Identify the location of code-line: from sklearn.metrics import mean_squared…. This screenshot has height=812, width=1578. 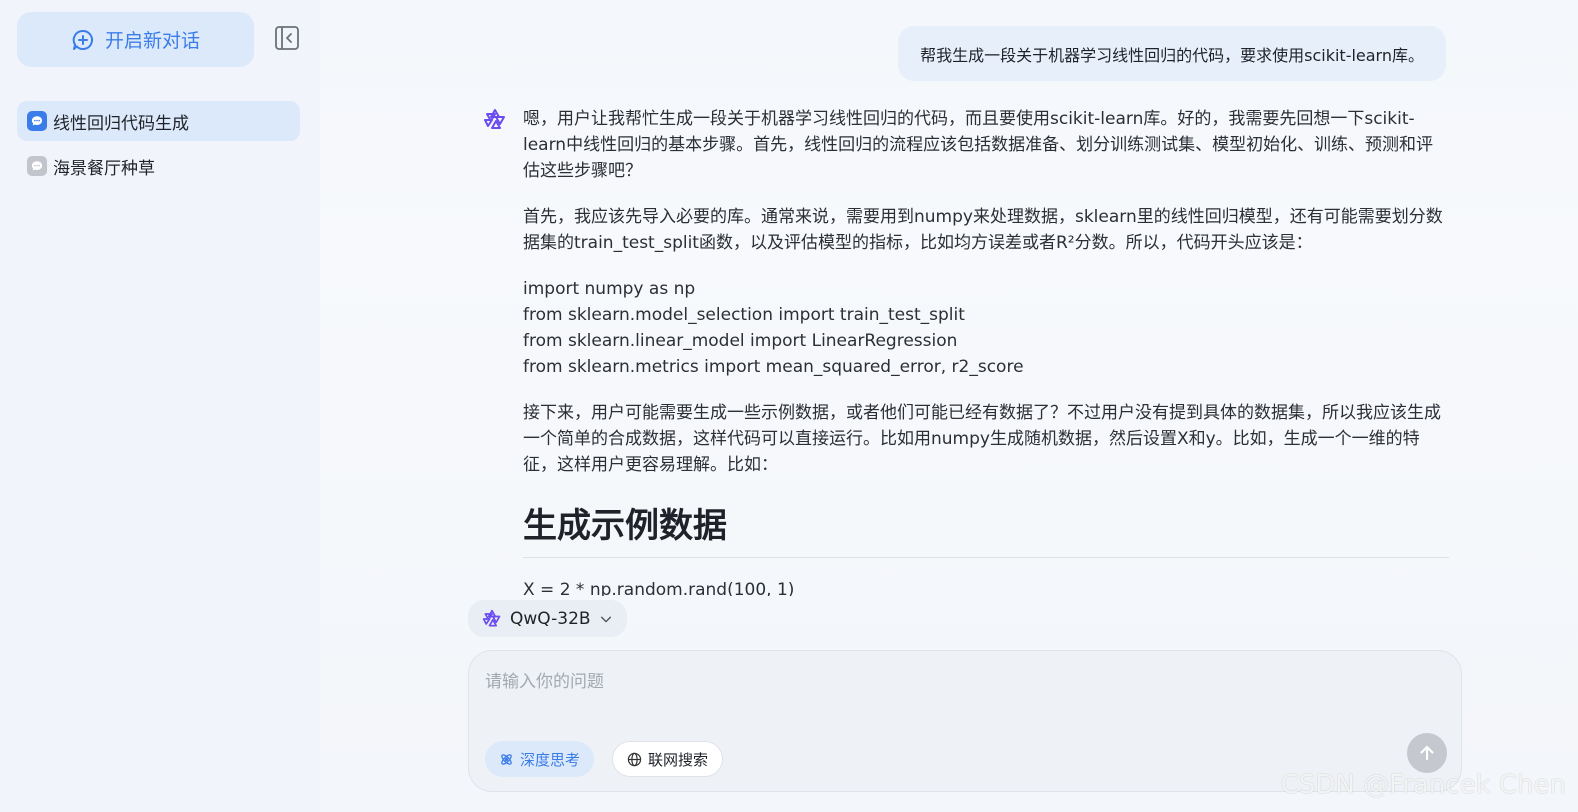
(773, 367).